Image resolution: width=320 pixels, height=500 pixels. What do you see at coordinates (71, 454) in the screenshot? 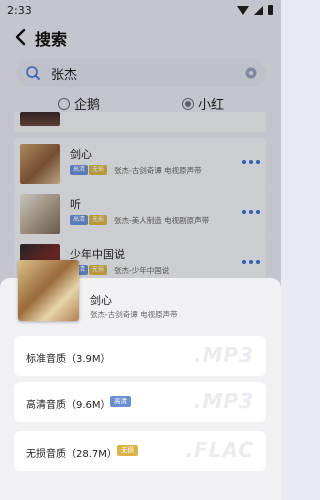
I see `quality-label: 无损音质（28.7M）` at bounding box center [71, 454].